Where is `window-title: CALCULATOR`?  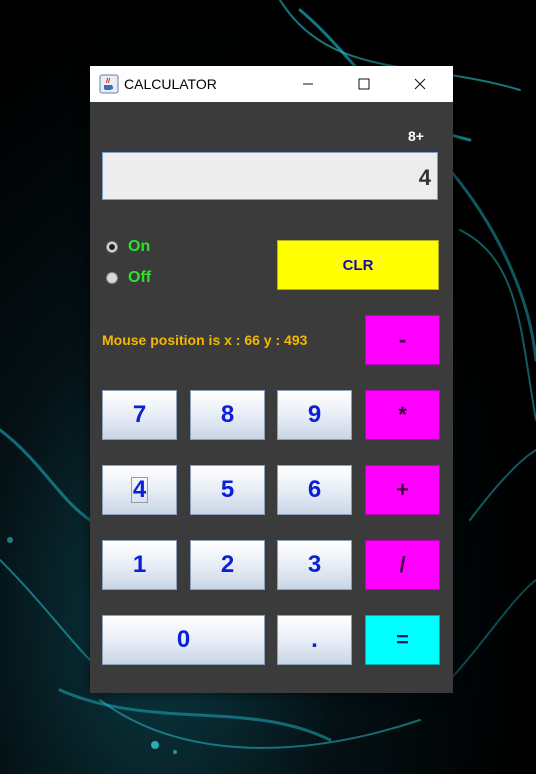
window-title: CALCULATOR is located at coordinates (170, 84).